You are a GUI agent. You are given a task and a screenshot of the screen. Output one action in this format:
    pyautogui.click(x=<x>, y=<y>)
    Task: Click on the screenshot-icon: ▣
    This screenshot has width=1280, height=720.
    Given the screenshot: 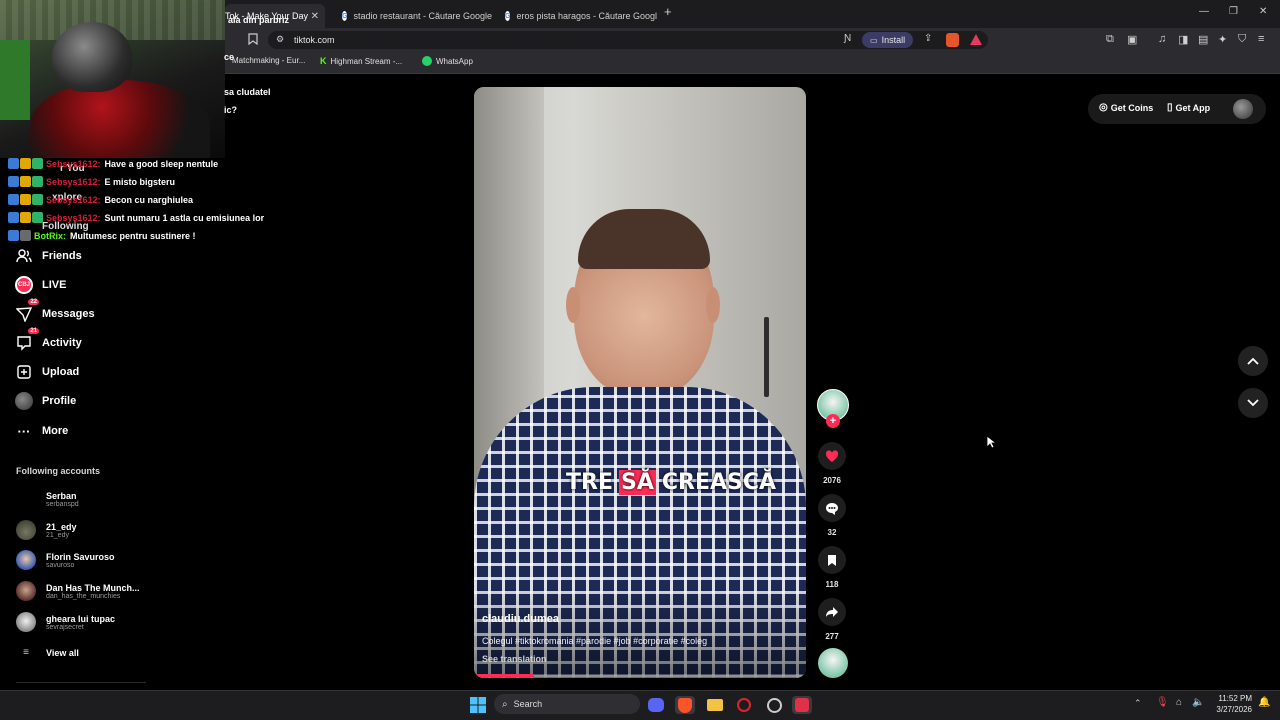 What is the action you would take?
    pyautogui.click(x=1132, y=39)
    